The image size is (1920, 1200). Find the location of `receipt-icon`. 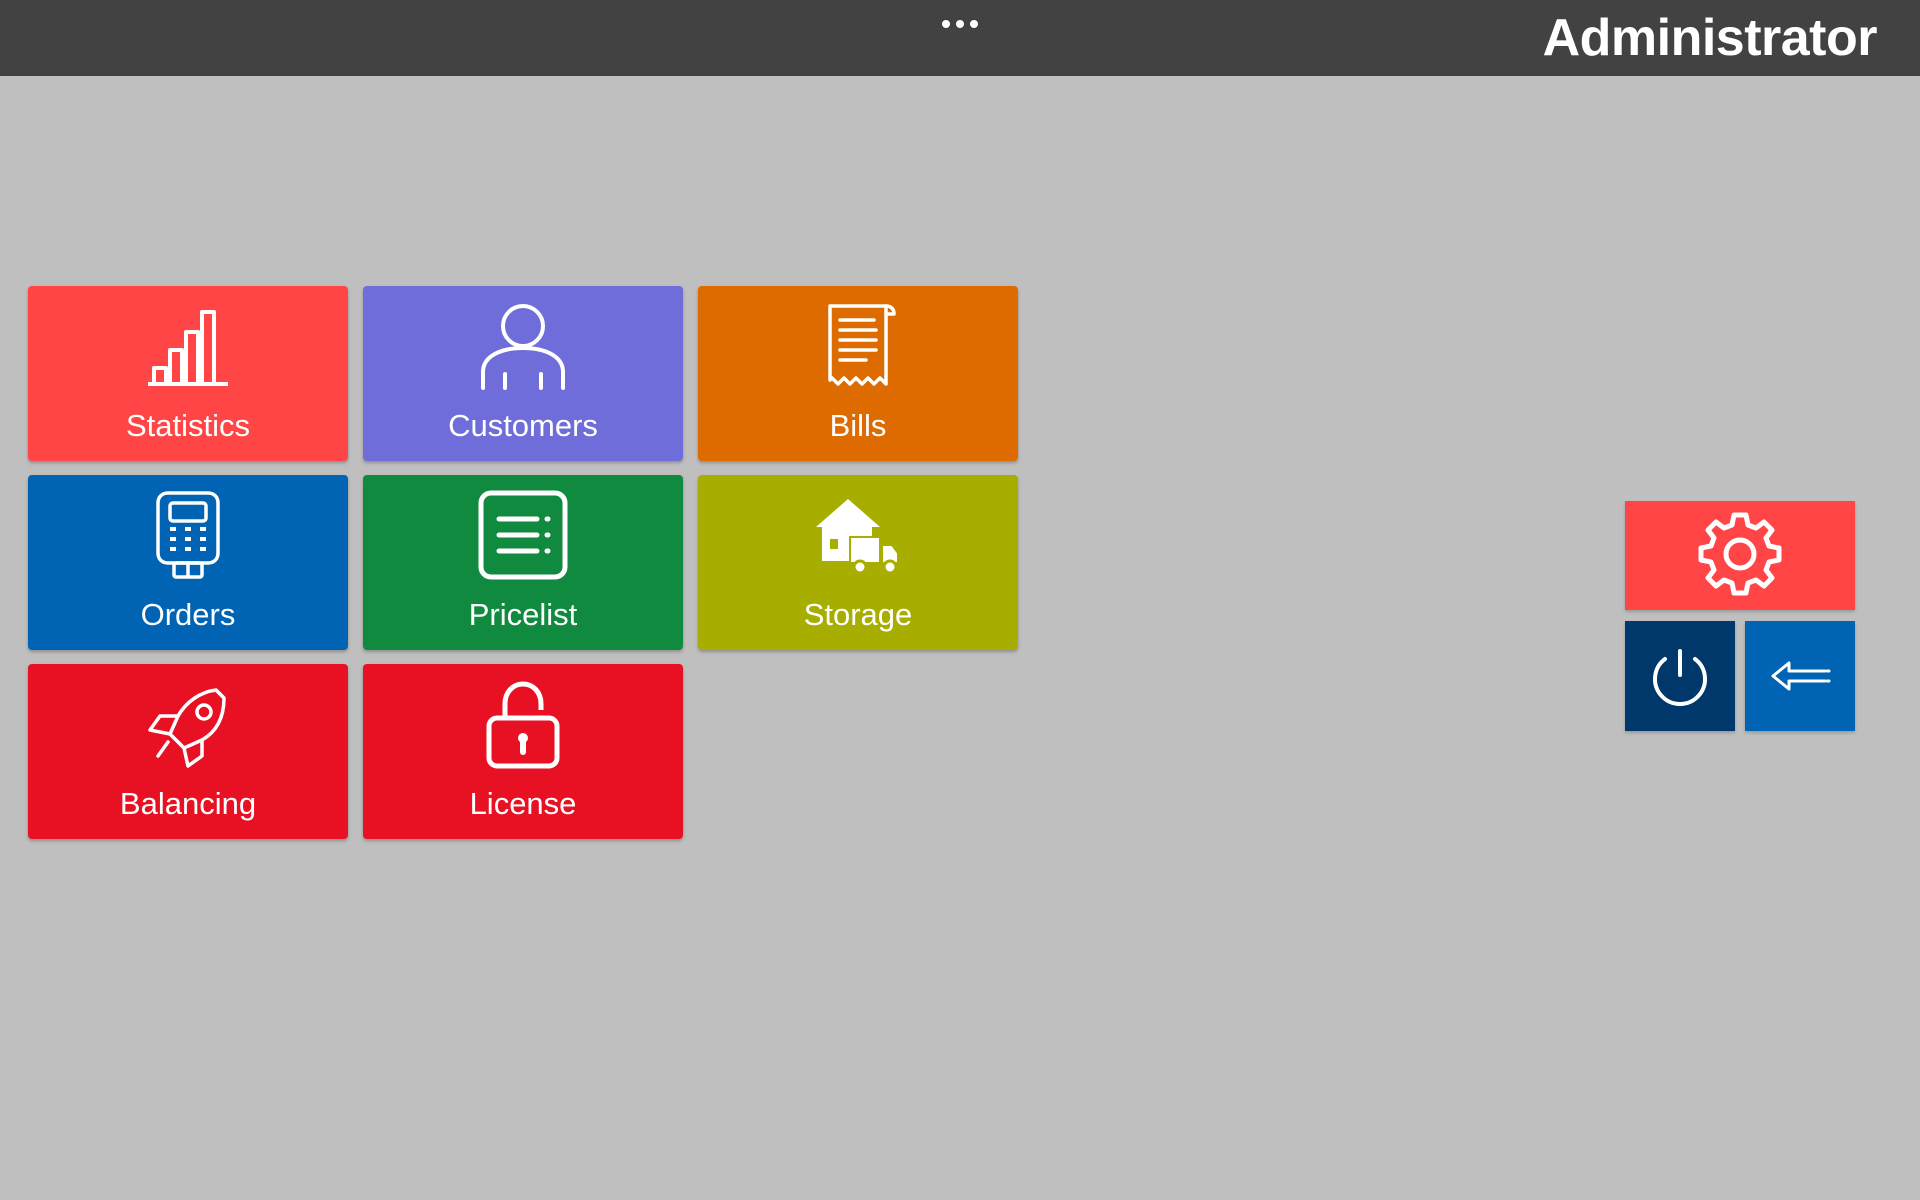

receipt-icon is located at coordinates (862, 345).